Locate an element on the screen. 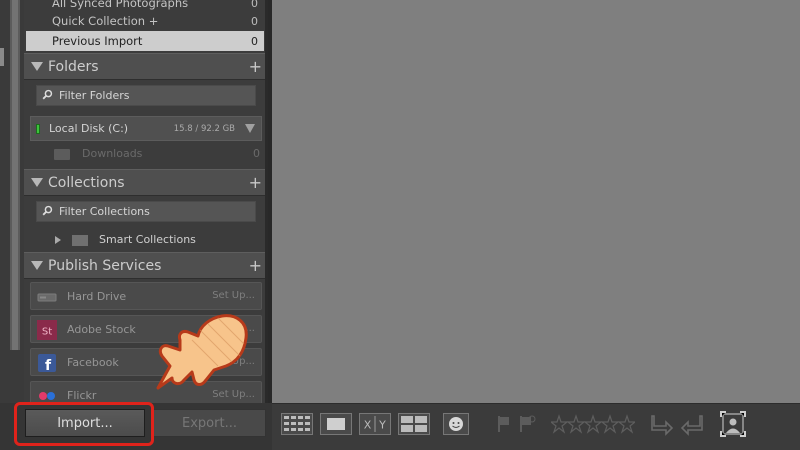 This screenshot has height=450, width=800. add-folder-icon: + is located at coordinates (255, 66).